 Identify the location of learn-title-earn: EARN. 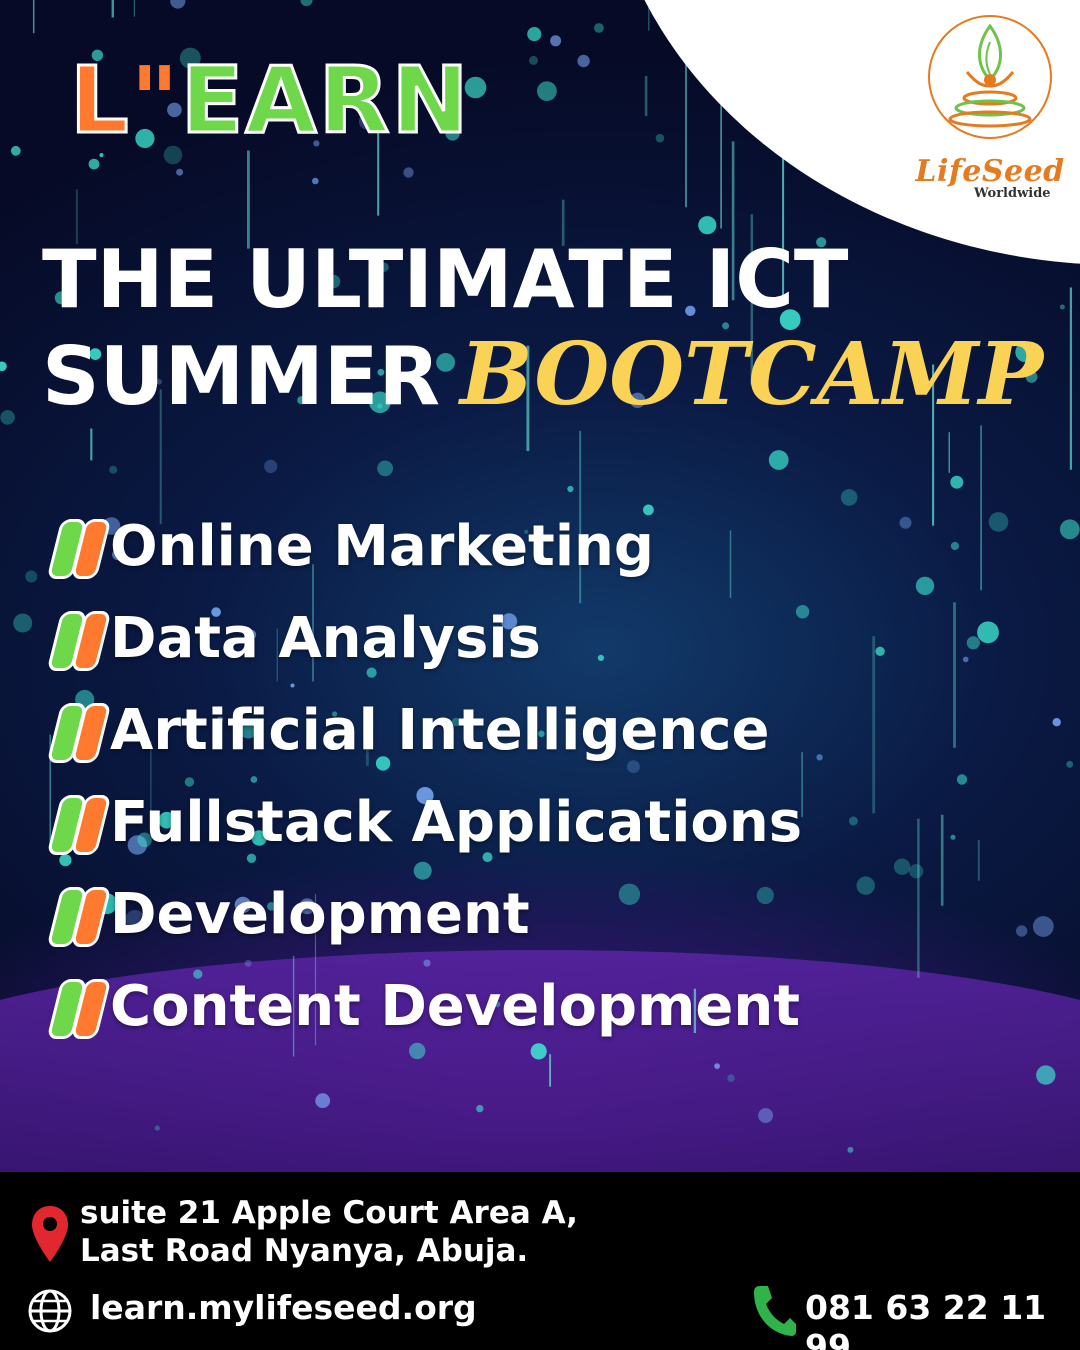
(325, 100).